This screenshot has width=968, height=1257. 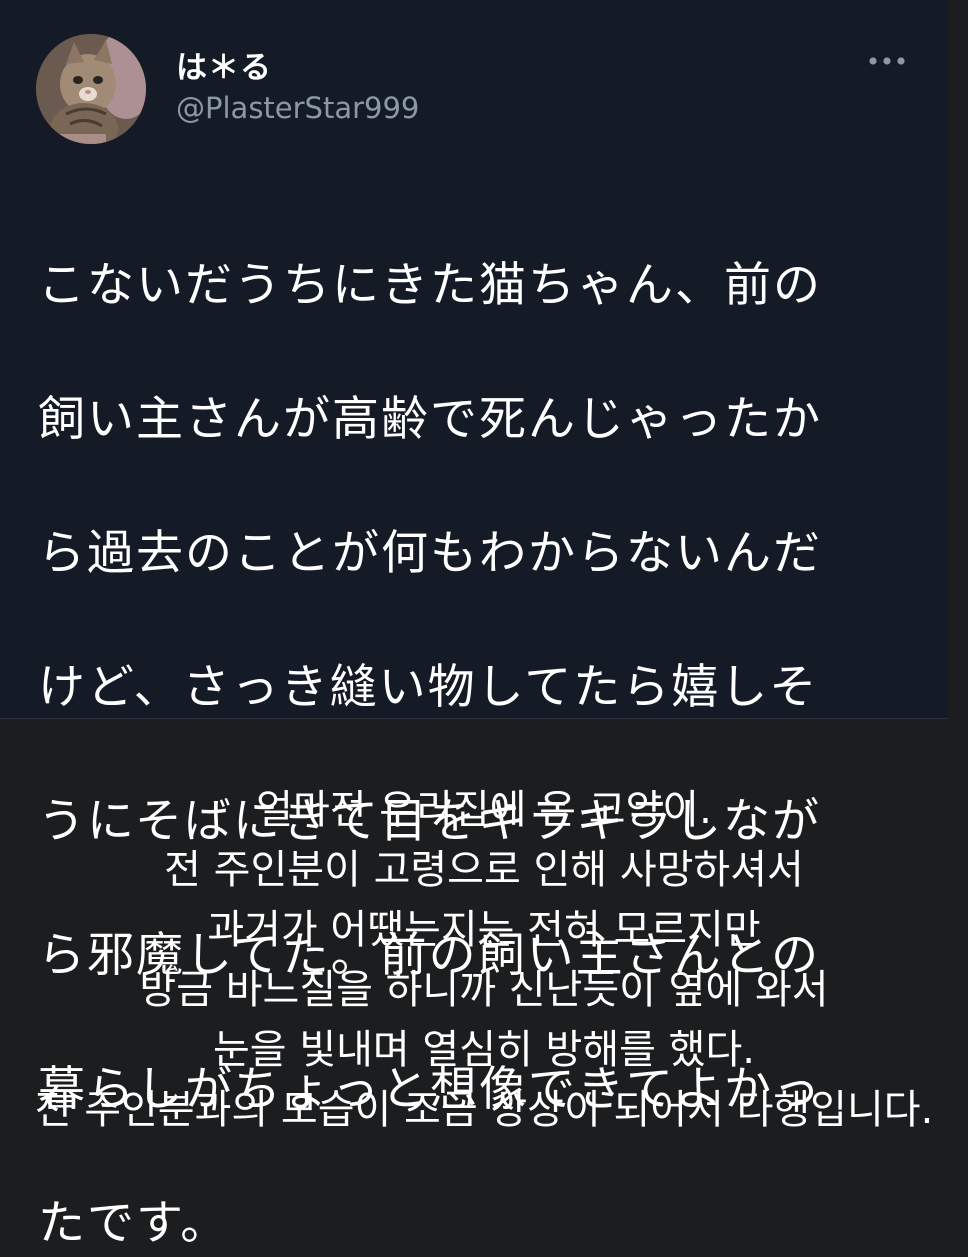 I want to click on tweet-text-line: ら過去のことが何もわからないんだ, so click(x=430, y=553).